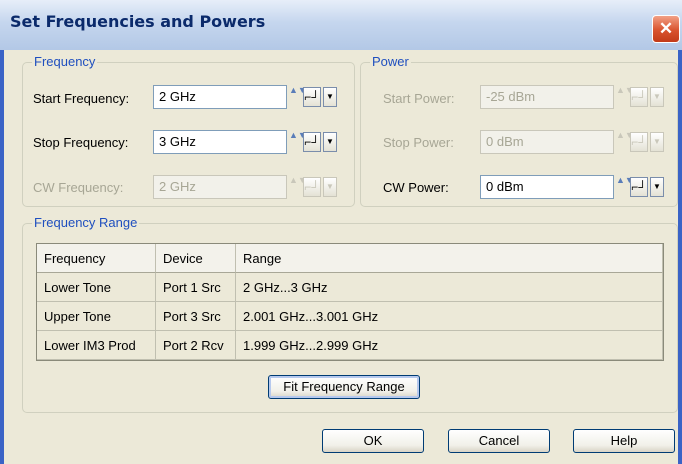 This screenshot has width=682, height=464. I want to click on ok-button: OK, so click(373, 441).